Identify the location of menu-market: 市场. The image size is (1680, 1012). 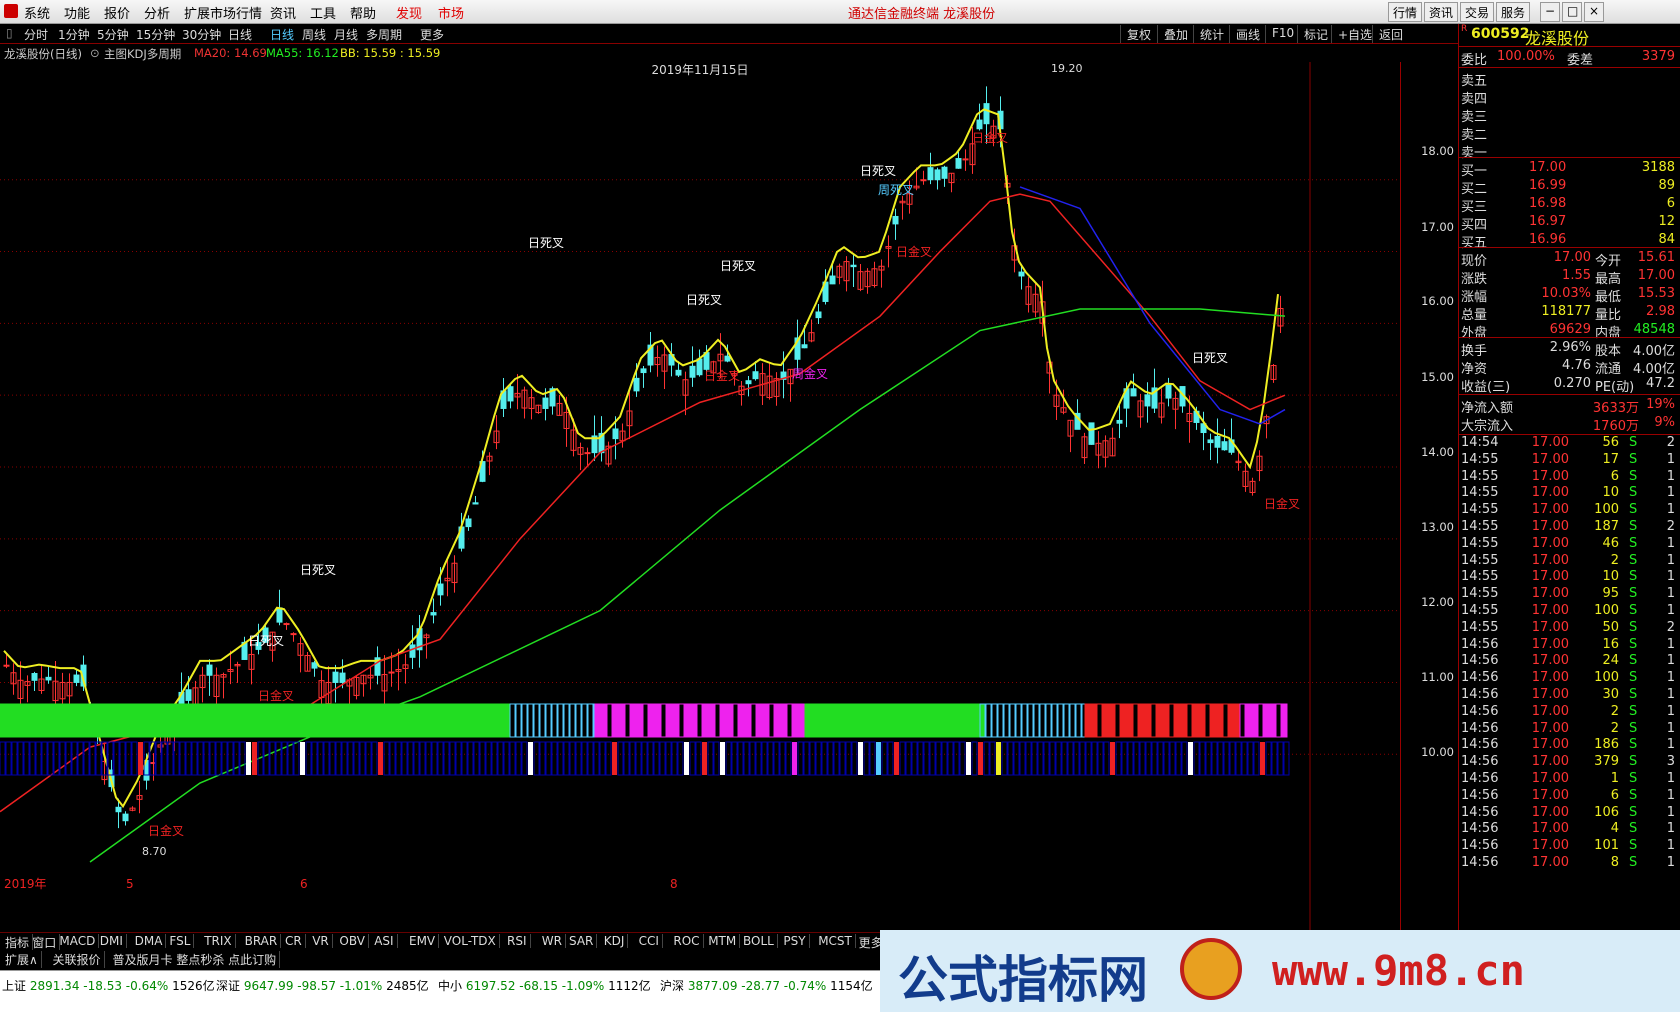
(451, 12).